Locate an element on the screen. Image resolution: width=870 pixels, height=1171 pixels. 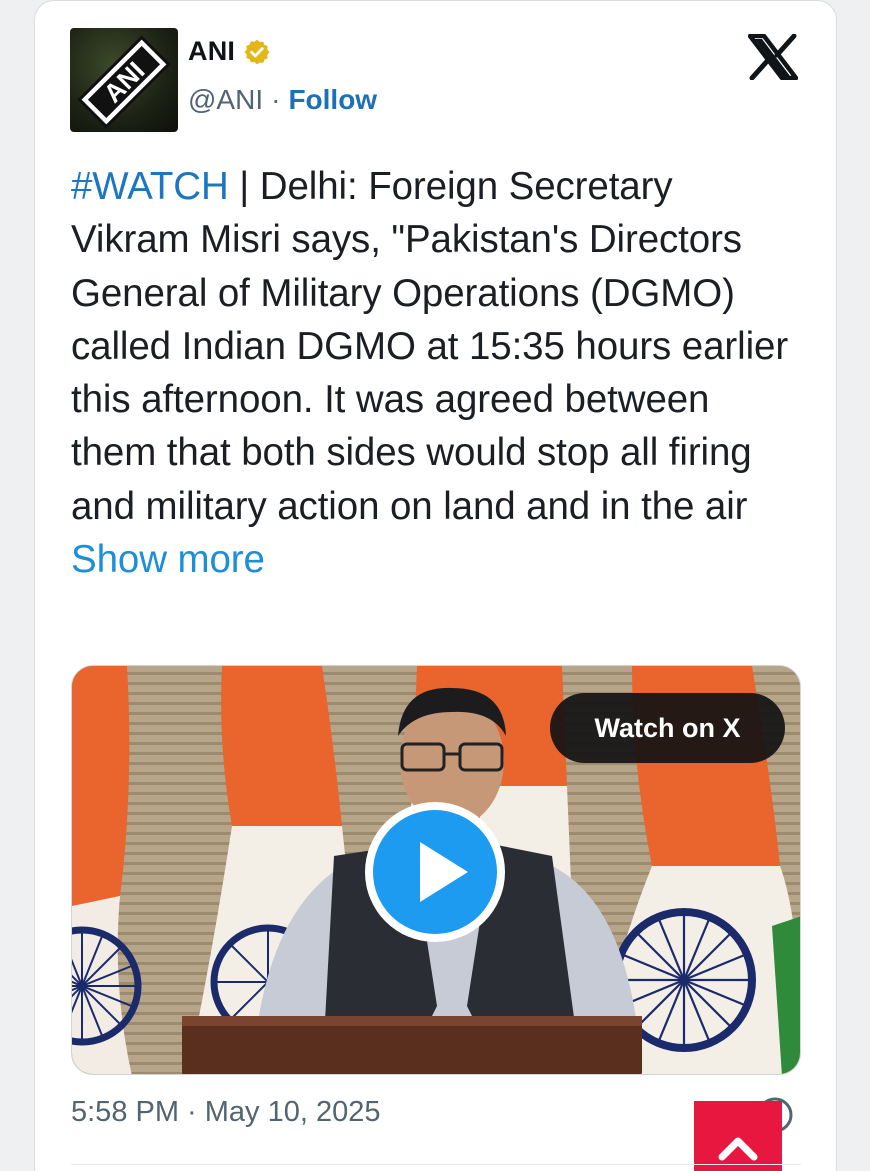
author-avatar: ANI is located at coordinates (124, 80).